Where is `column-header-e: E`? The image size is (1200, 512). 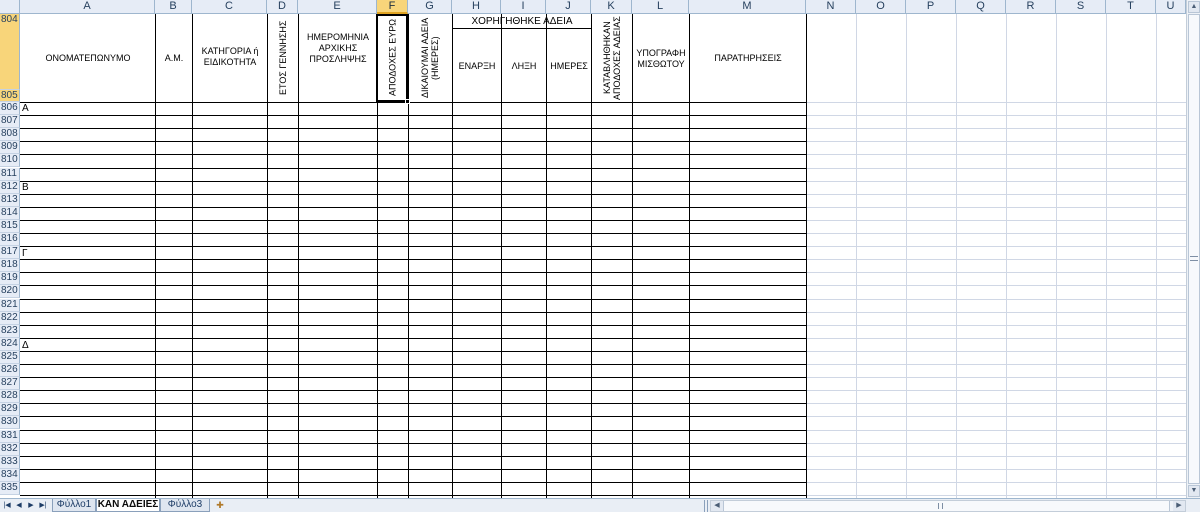 column-header-e: E is located at coordinates (337, 7).